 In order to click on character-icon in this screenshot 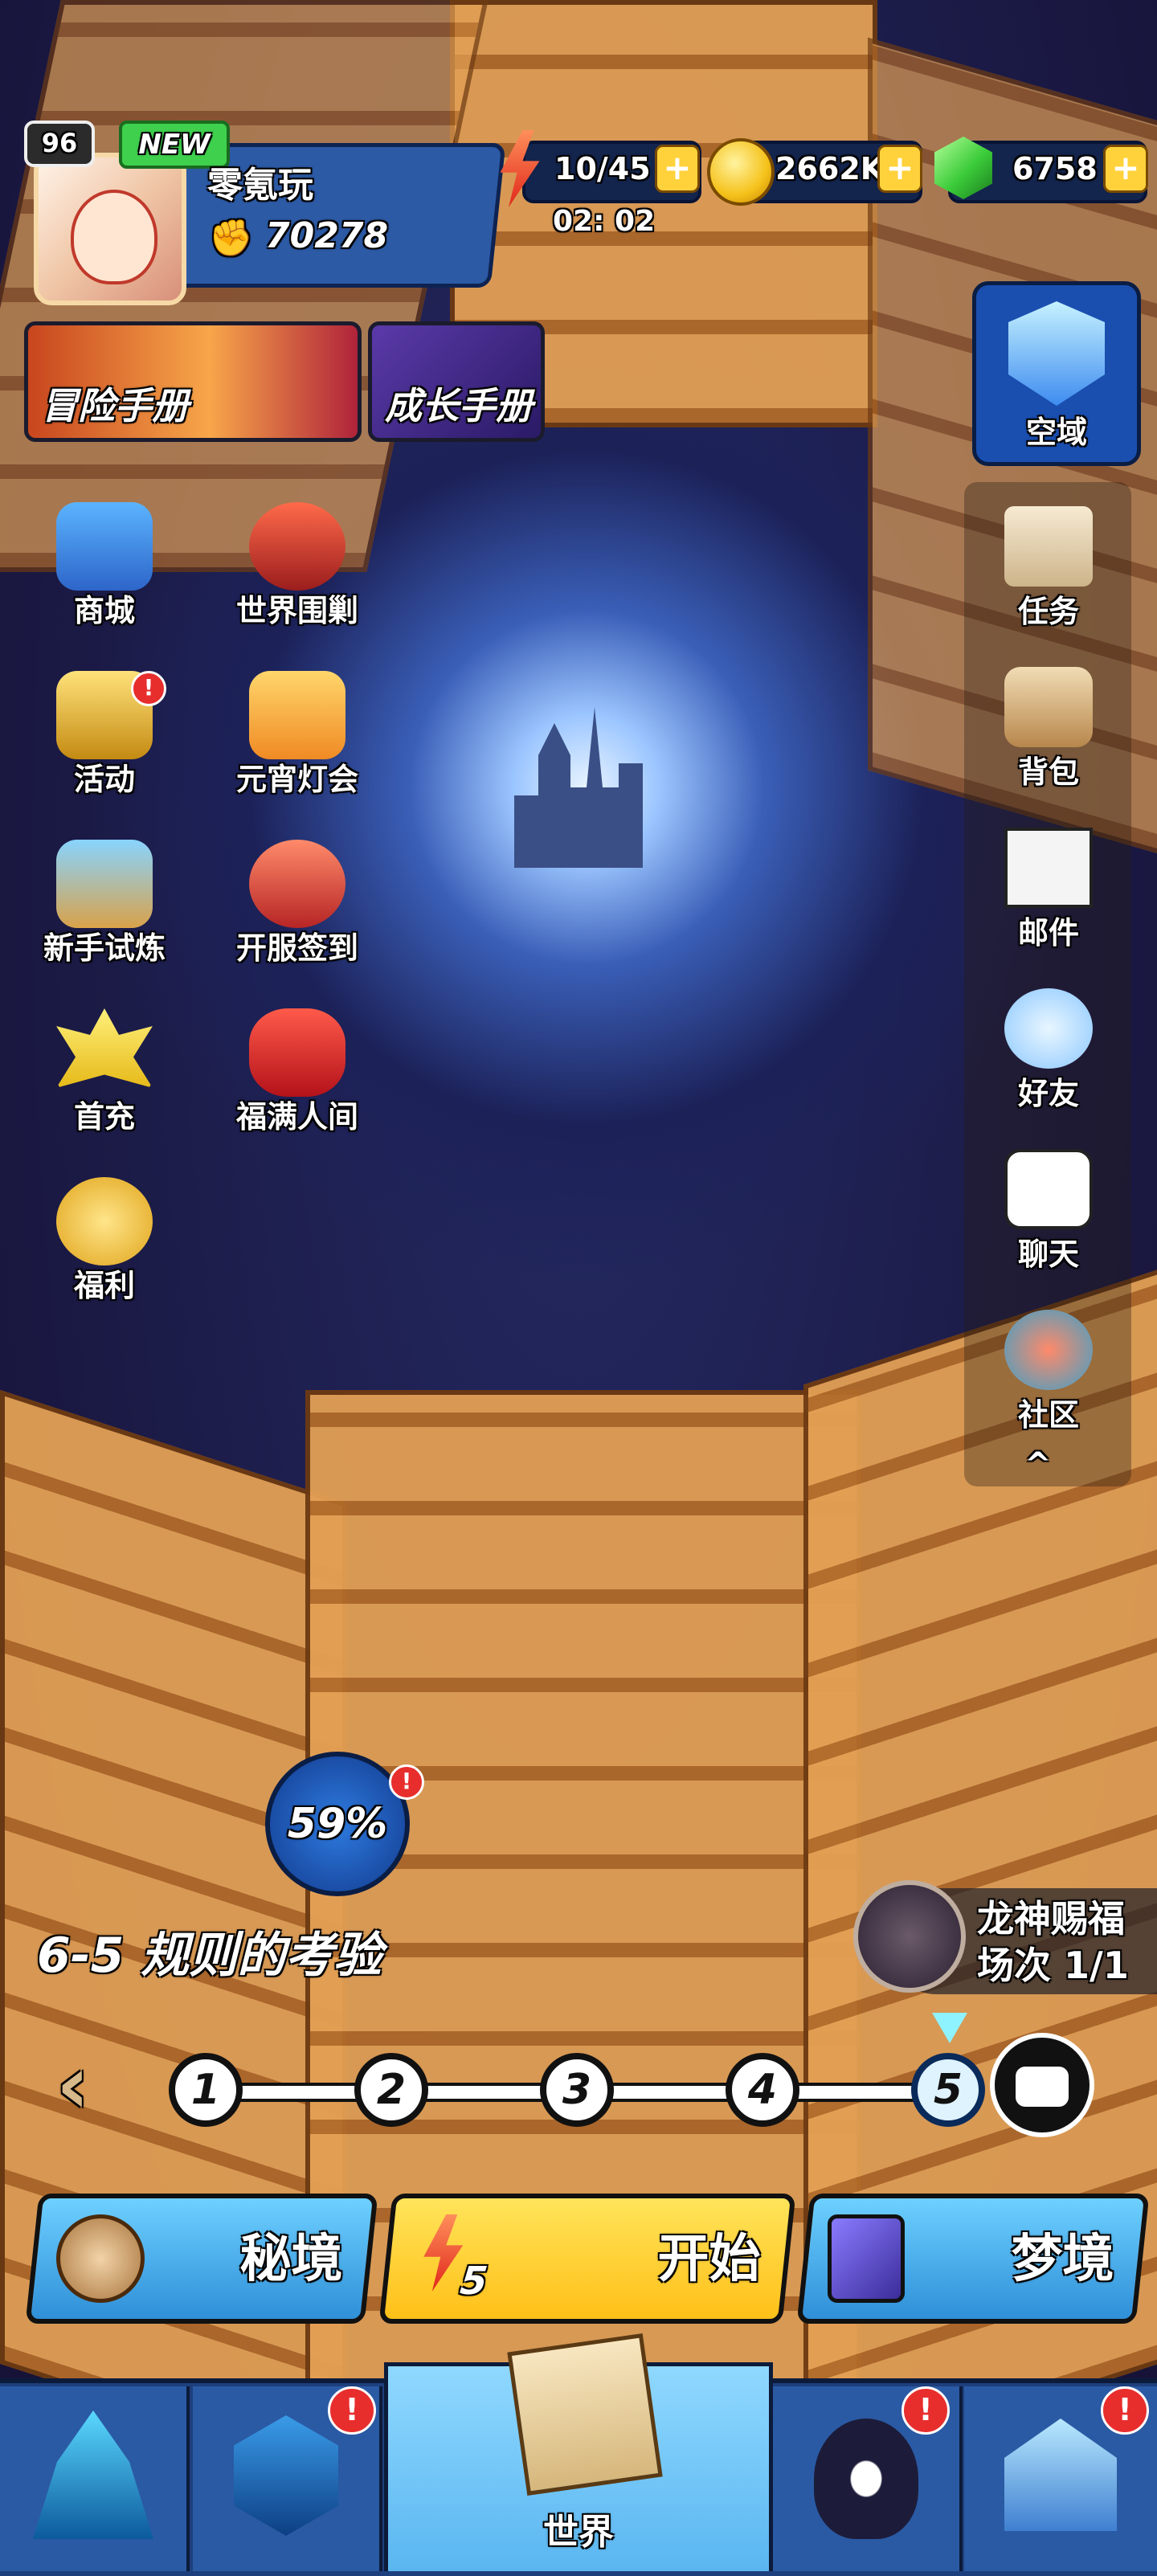, I will do `click(866, 2479)`.